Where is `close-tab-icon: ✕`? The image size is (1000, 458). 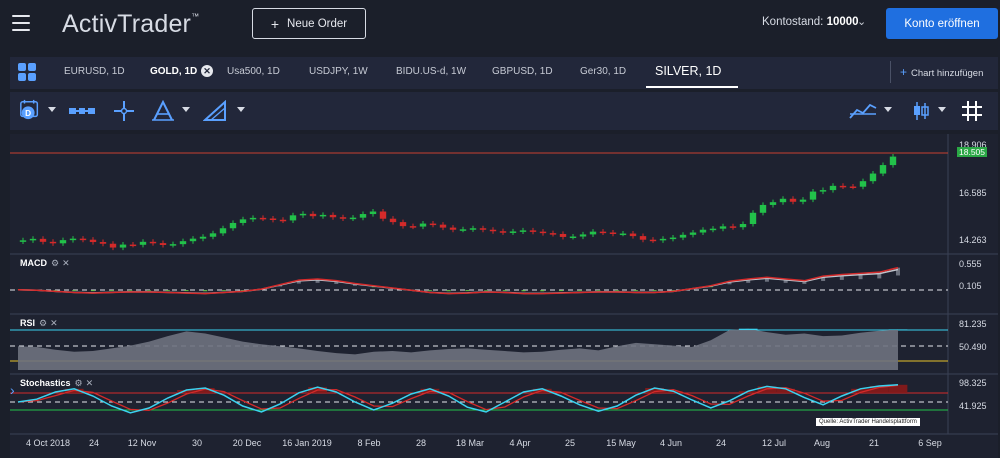 close-tab-icon: ✕ is located at coordinates (207, 71).